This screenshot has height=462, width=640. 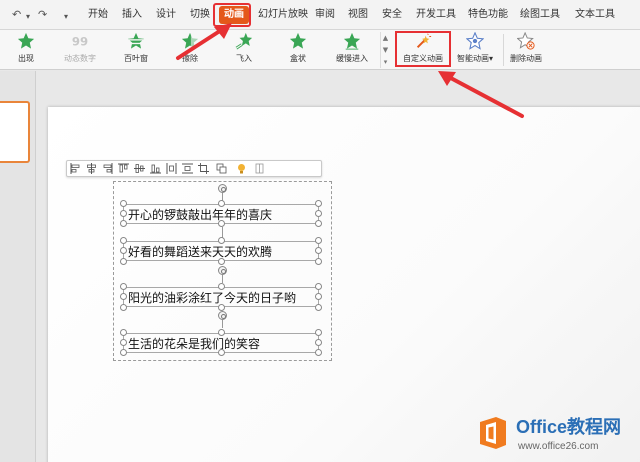 I want to click on tab-review: 审阅, so click(x=325, y=15).